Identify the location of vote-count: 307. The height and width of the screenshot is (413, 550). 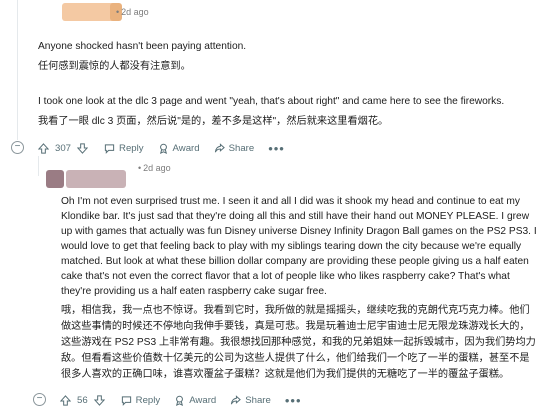
(63, 148).